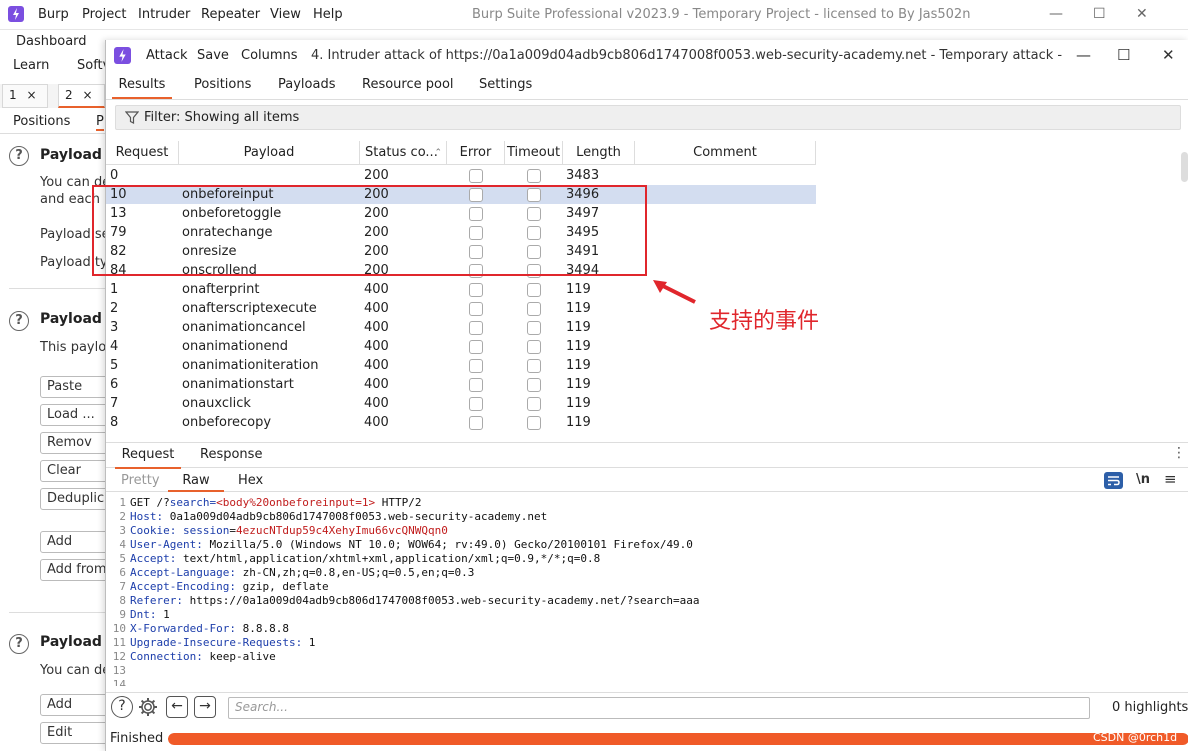  Describe the element at coordinates (231, 458) in the screenshot. I see `tab-response: Response` at that location.